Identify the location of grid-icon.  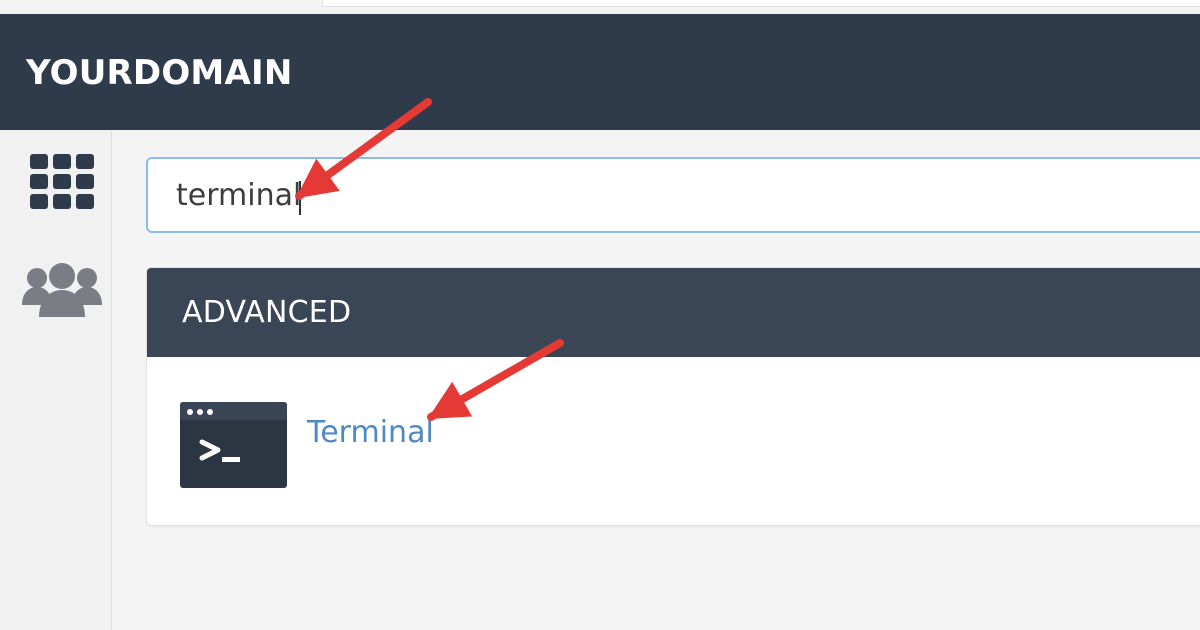
(62, 182).